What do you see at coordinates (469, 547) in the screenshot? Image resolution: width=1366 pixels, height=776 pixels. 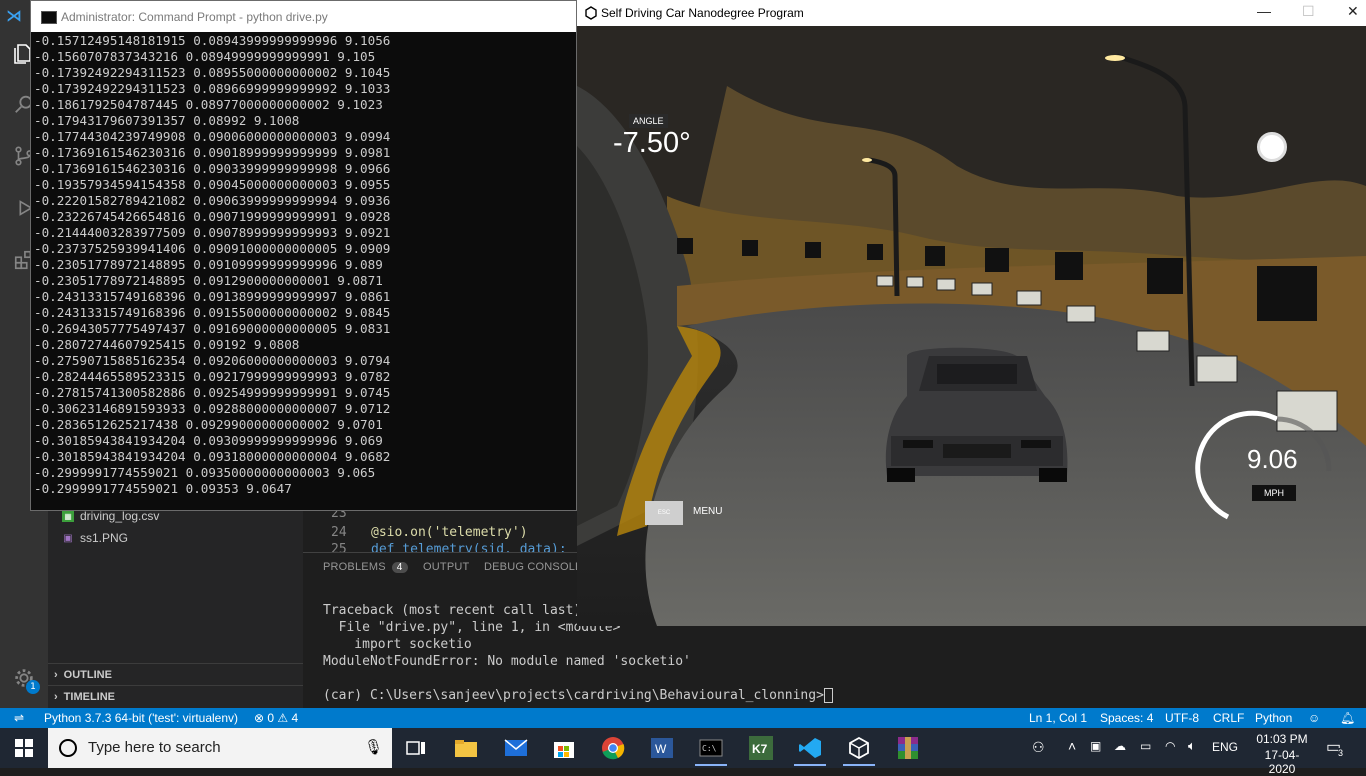 I see `code-line: def telemetry(sid, data):` at bounding box center [469, 547].